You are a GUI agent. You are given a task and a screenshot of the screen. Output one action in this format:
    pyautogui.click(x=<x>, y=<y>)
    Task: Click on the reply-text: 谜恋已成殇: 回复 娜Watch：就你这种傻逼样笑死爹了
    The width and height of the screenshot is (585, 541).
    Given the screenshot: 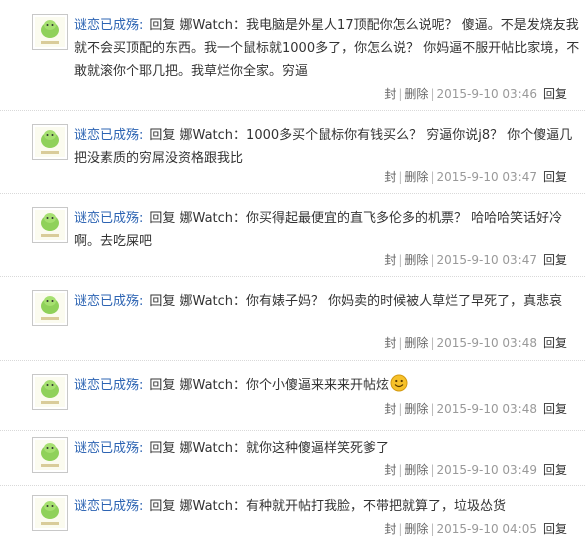 What is the action you would take?
    pyautogui.click(x=329, y=448)
    